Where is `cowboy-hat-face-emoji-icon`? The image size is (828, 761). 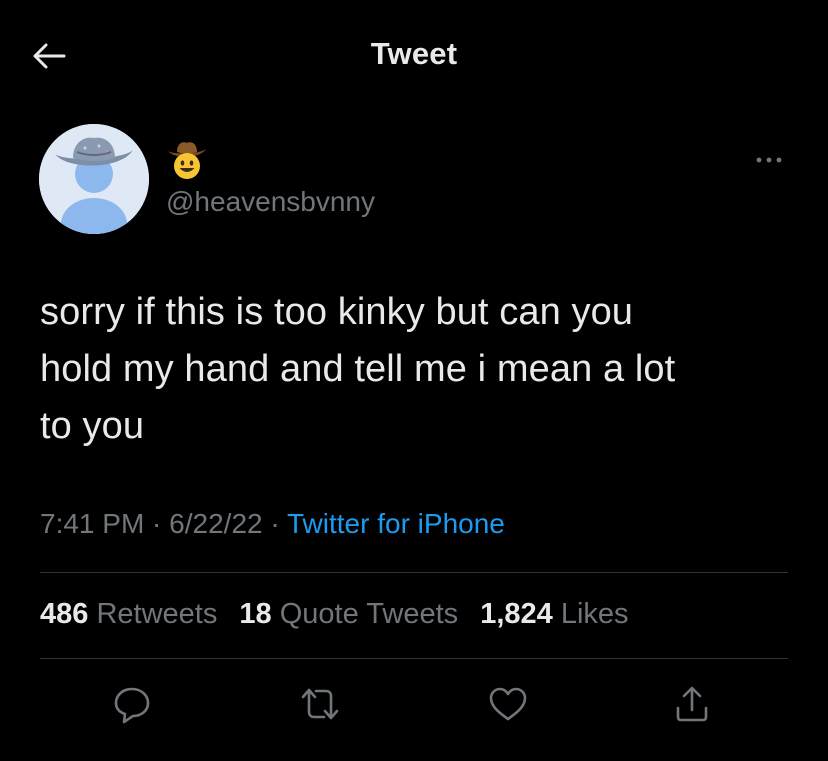
cowboy-hat-face-emoji-icon is located at coordinates (187, 160).